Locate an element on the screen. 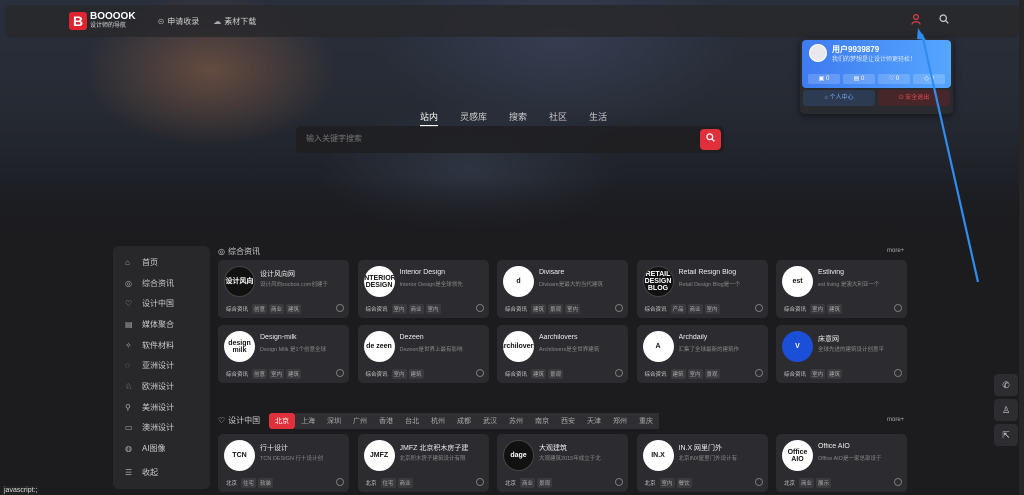  stat-likes: ♡ 0 is located at coordinates (894, 79).